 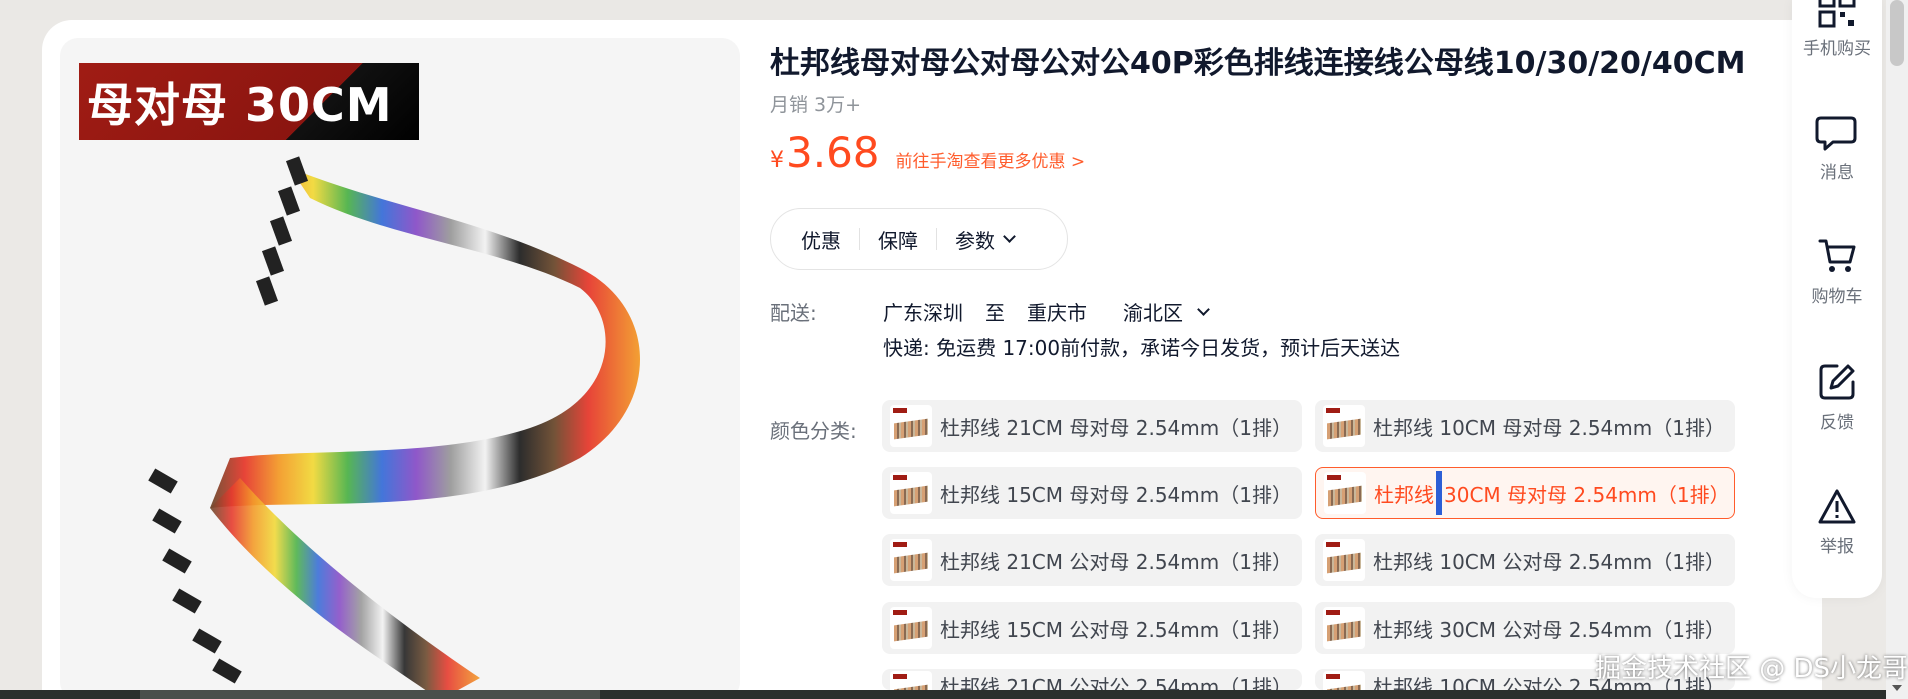 I want to click on currency-symbol: ¥, so click(x=777, y=160).